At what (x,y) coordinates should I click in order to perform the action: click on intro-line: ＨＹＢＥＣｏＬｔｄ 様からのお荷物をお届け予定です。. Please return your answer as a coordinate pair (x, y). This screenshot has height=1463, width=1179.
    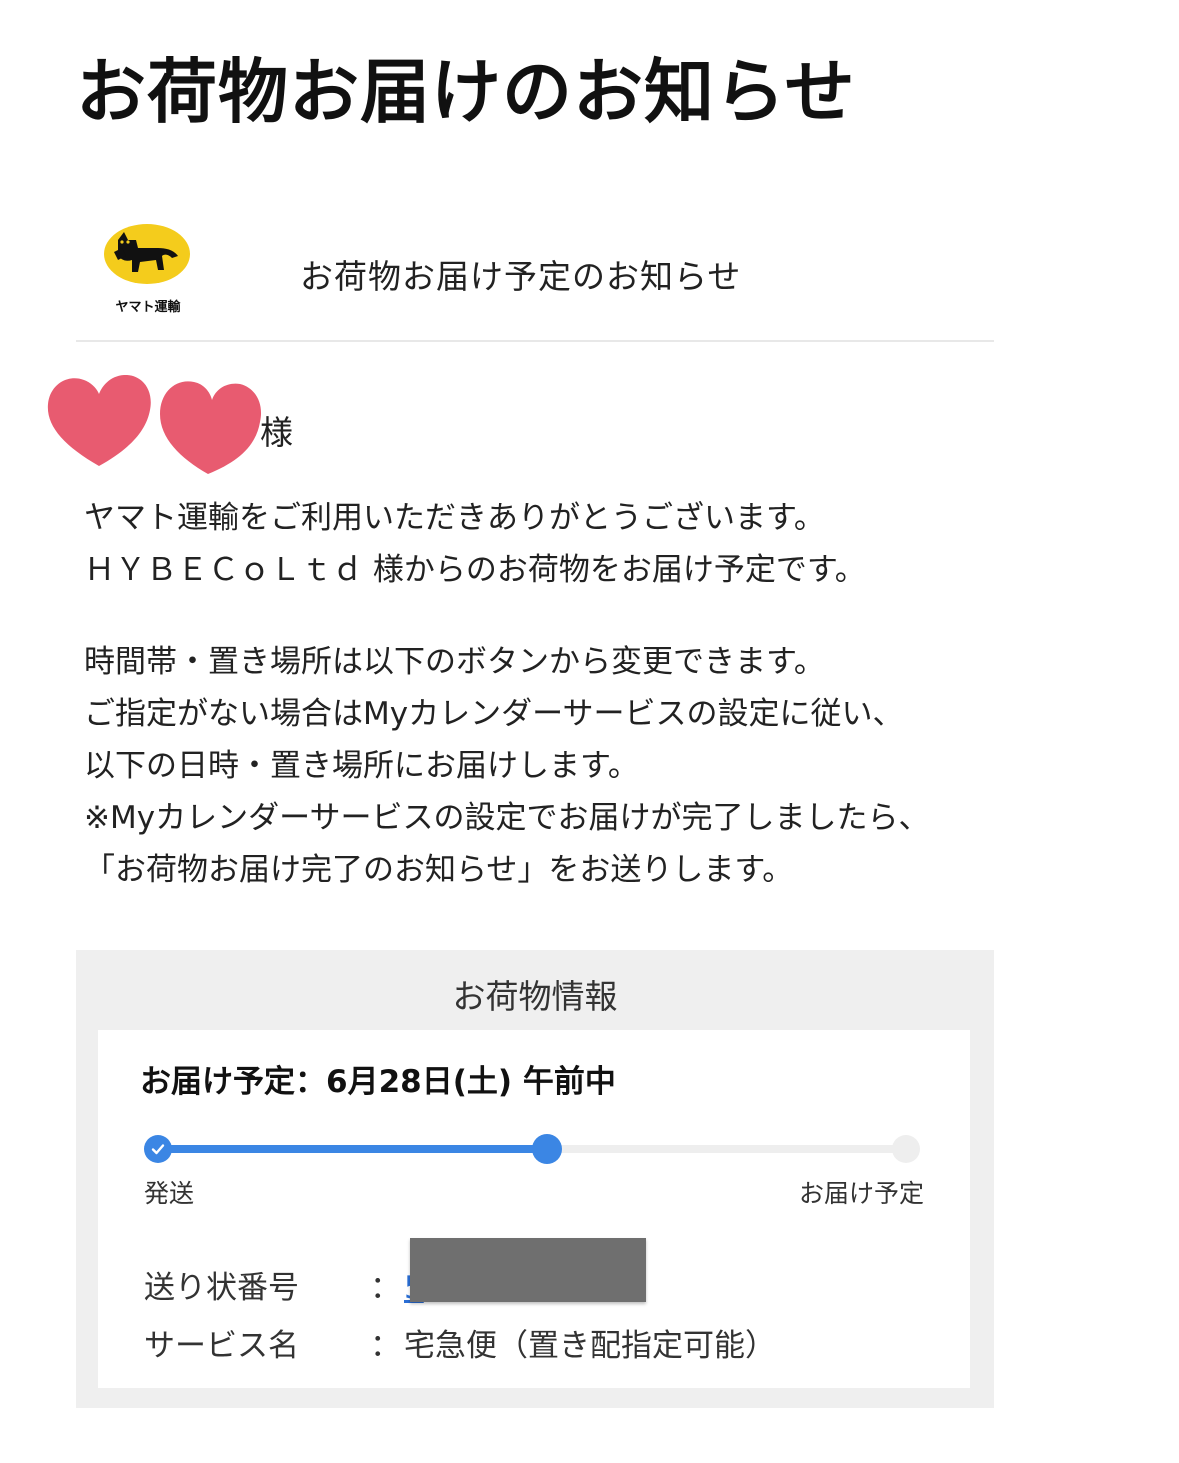
    Looking at the image, I should click on (475, 570).